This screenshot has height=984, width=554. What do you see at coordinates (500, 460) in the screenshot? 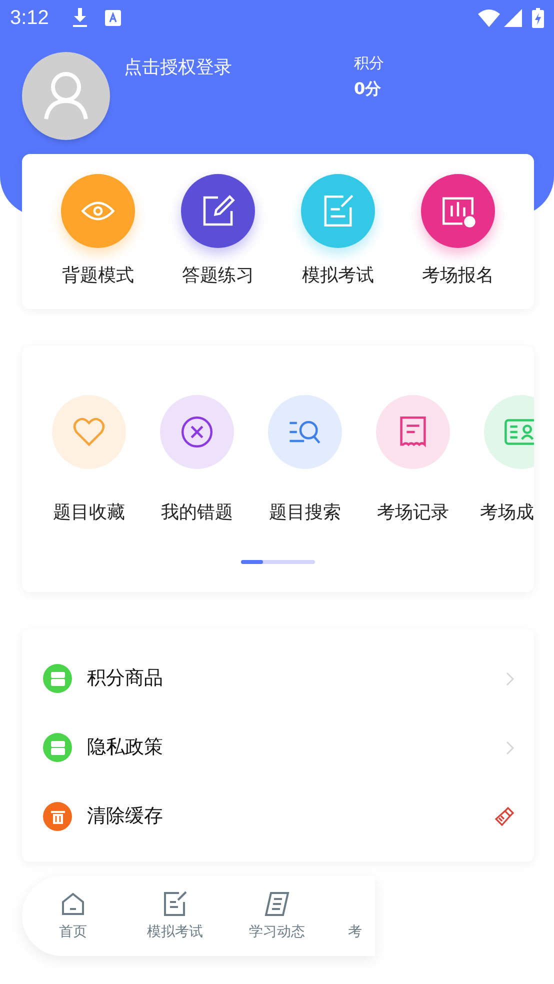
I see `tool-button: 考场成` at bounding box center [500, 460].